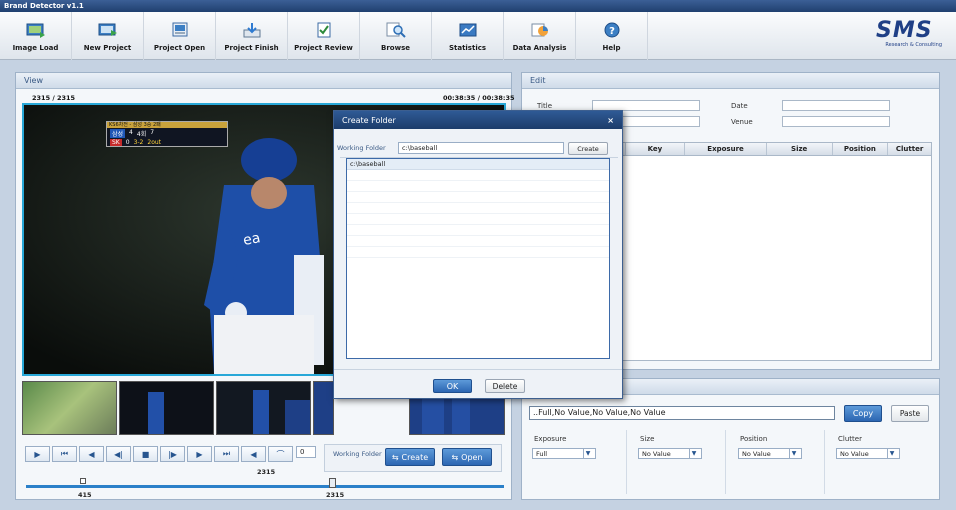  Describe the element at coordinates (836, 121) in the screenshot. I see `venue-field` at that location.